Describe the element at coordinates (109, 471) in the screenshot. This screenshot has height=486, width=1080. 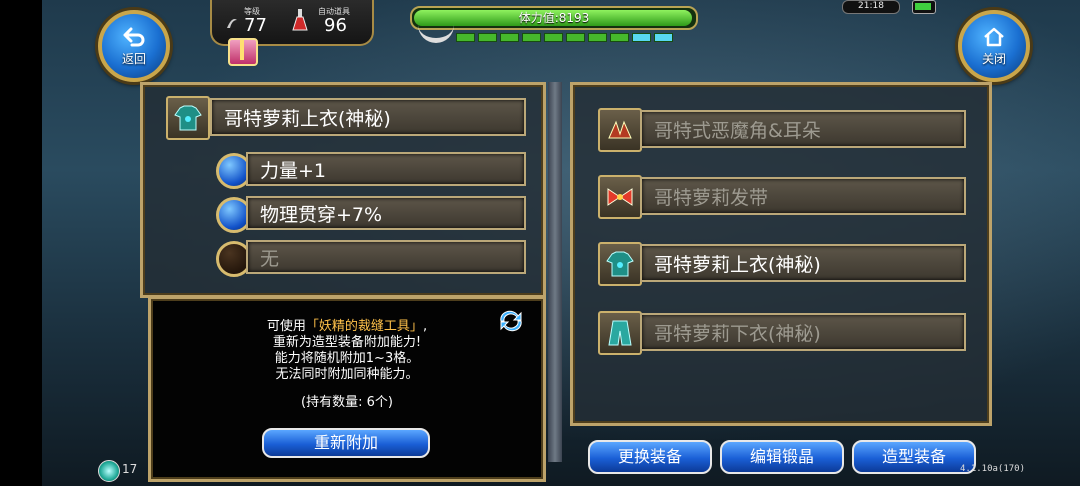
I see `chat-icon` at that location.